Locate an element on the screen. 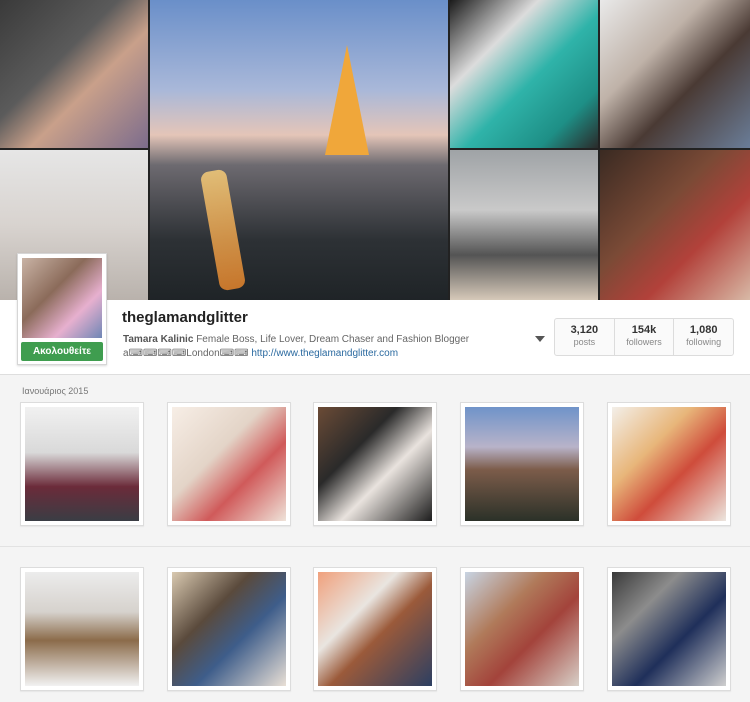 This screenshot has height=702, width=750. stat-followers-label: followers is located at coordinates (644, 342).